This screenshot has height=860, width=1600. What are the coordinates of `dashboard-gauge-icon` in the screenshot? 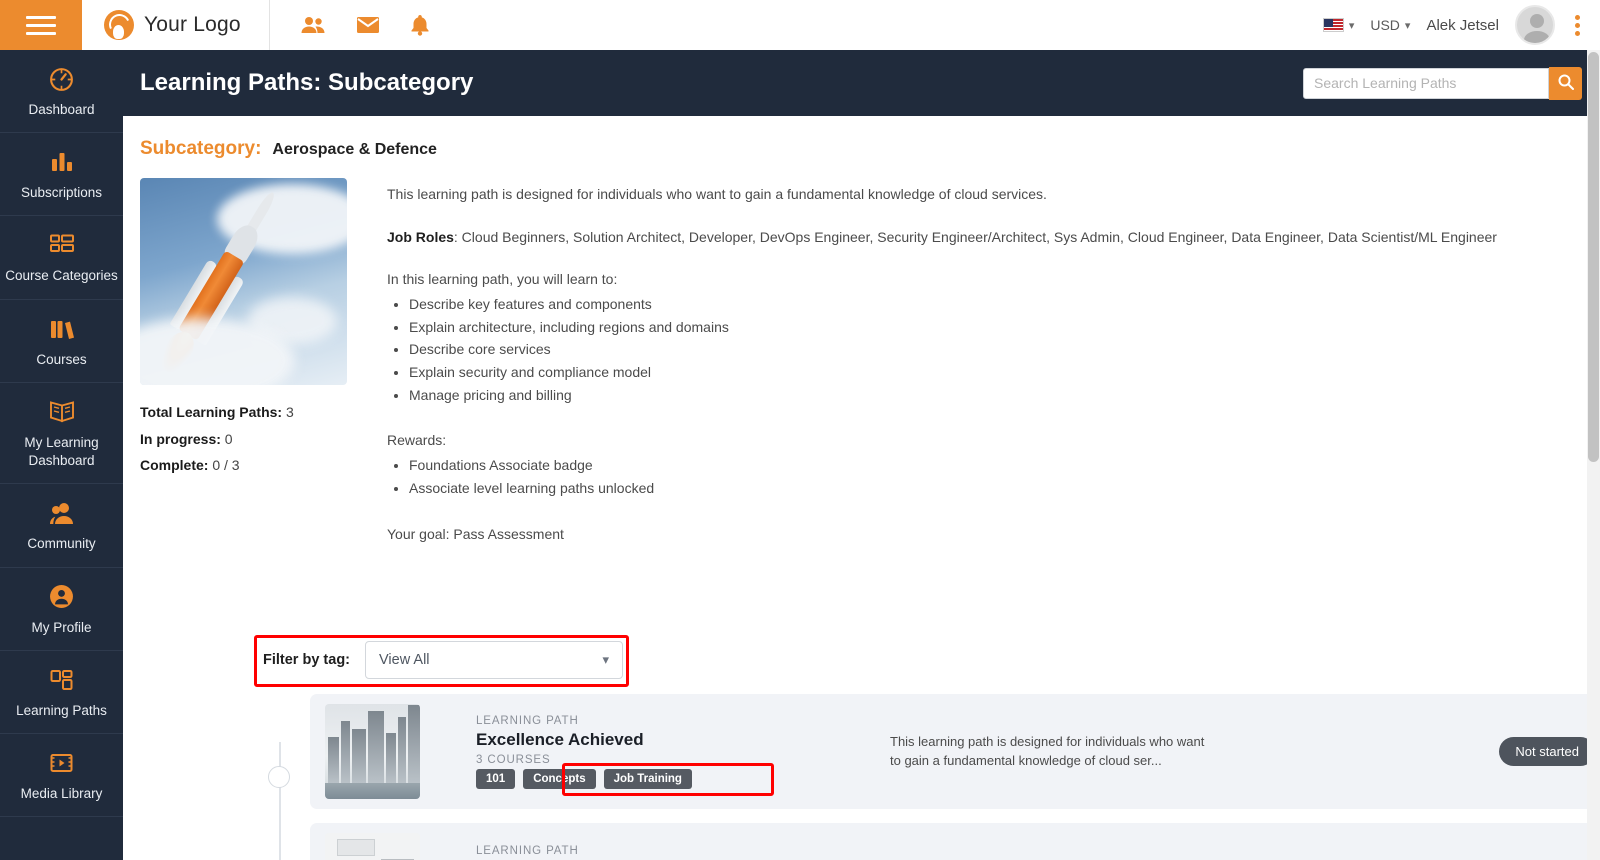 It's located at (61, 79).